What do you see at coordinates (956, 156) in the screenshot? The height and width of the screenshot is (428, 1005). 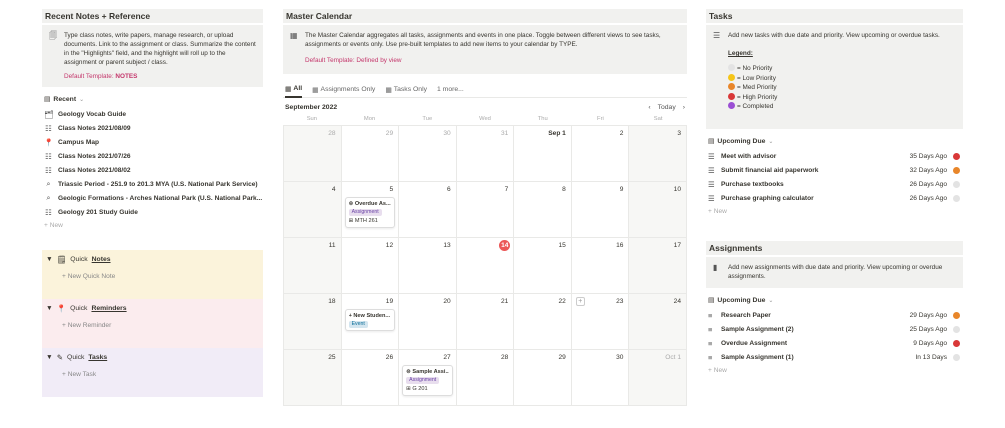 I see `priority-high-dot` at bounding box center [956, 156].